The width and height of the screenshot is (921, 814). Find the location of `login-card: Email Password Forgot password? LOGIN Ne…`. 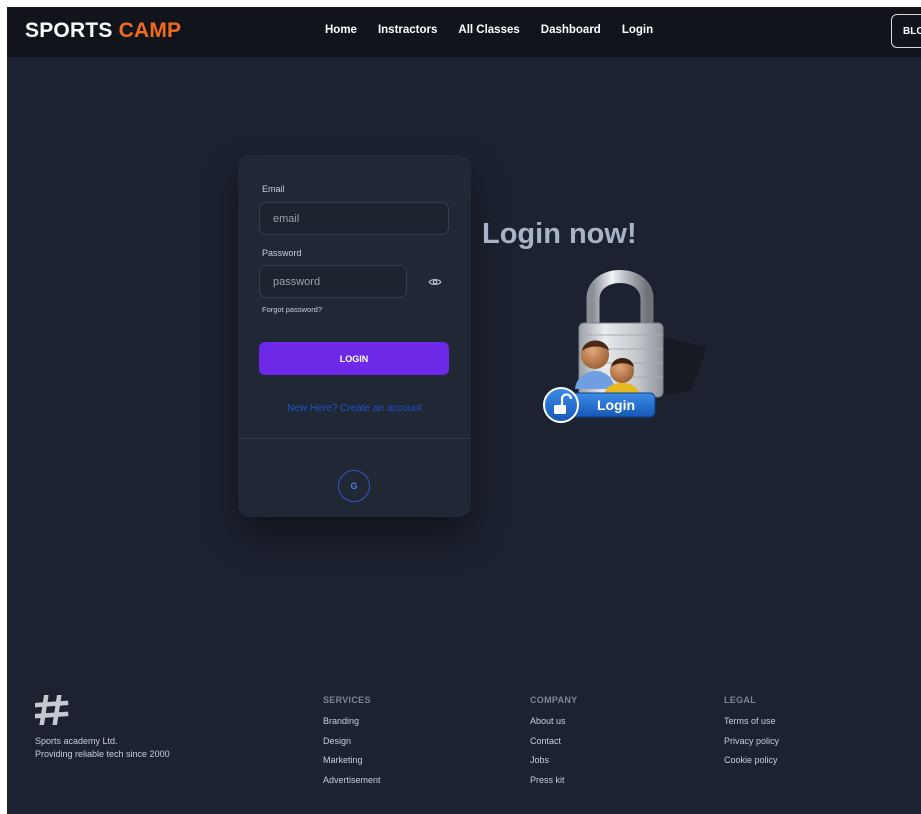

login-card: Email Password Forgot password? LOGIN Ne… is located at coordinates (354, 336).